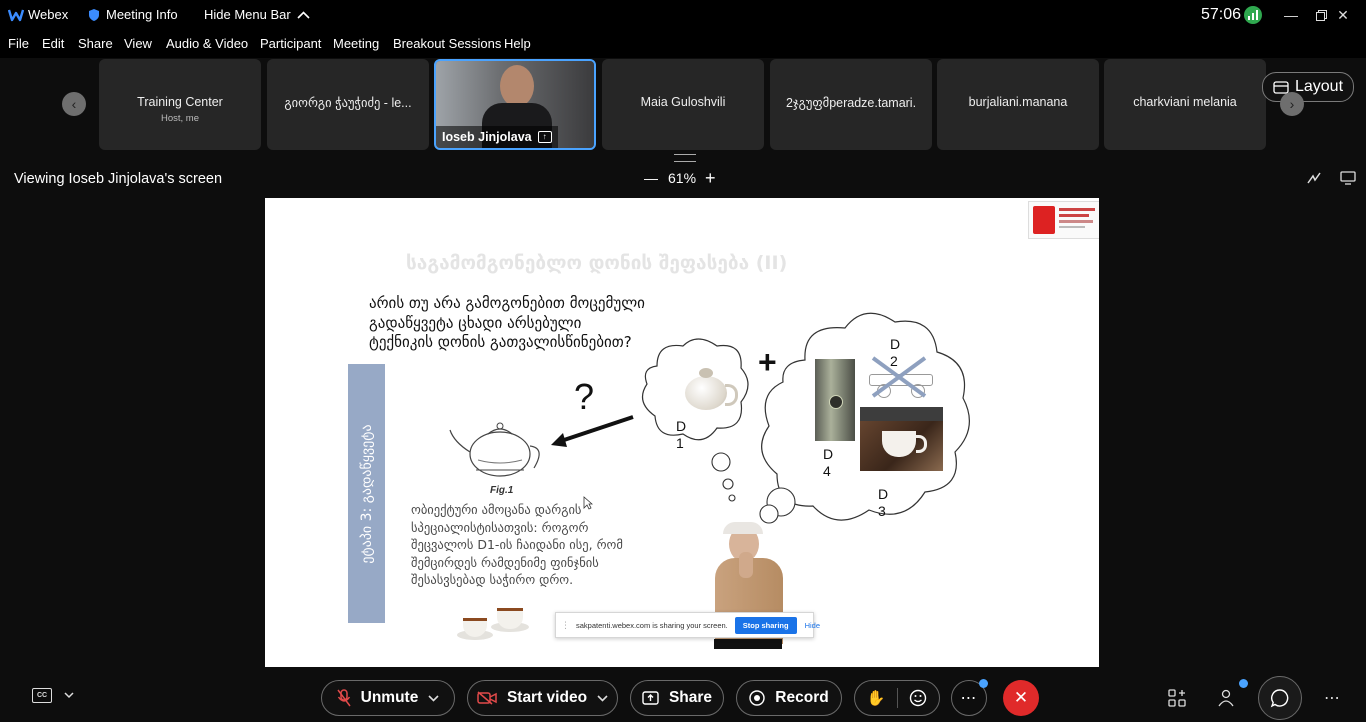  I want to click on start-video-button: Start video, so click(542, 698).